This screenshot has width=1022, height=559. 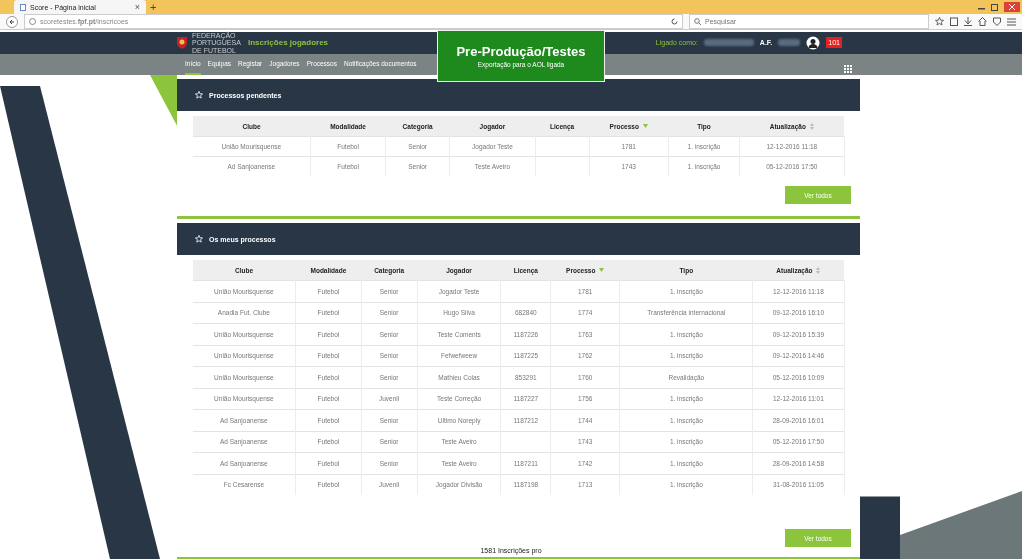 What do you see at coordinates (968, 21) in the screenshot?
I see `download-icon` at bounding box center [968, 21].